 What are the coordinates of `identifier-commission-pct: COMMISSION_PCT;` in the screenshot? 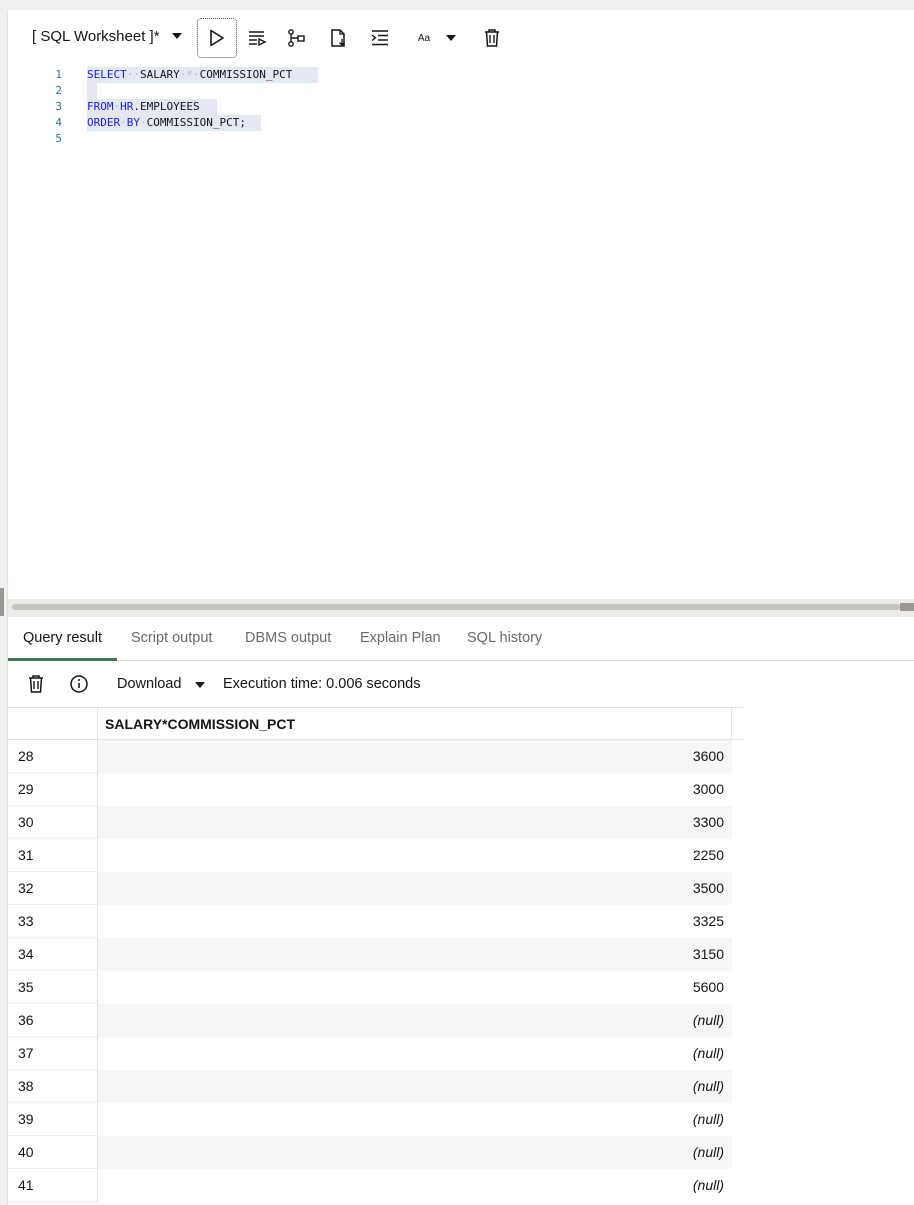 It's located at (196, 122).